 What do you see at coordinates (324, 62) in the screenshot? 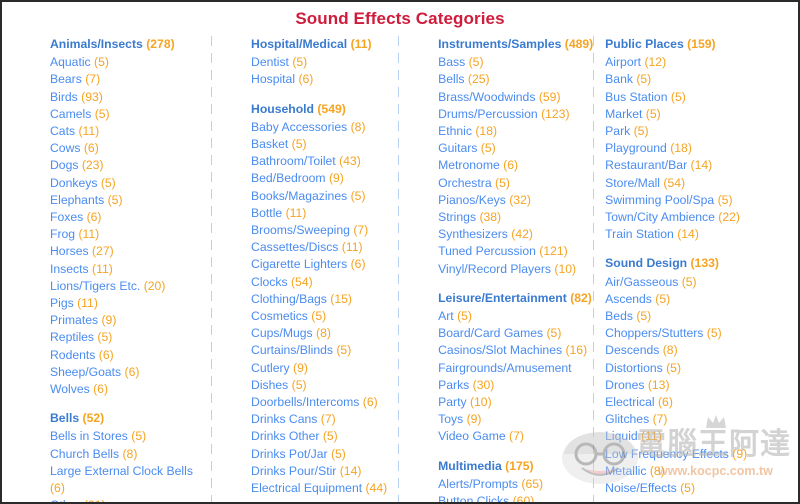
I see `category-item: Dentist (5)` at bounding box center [324, 62].